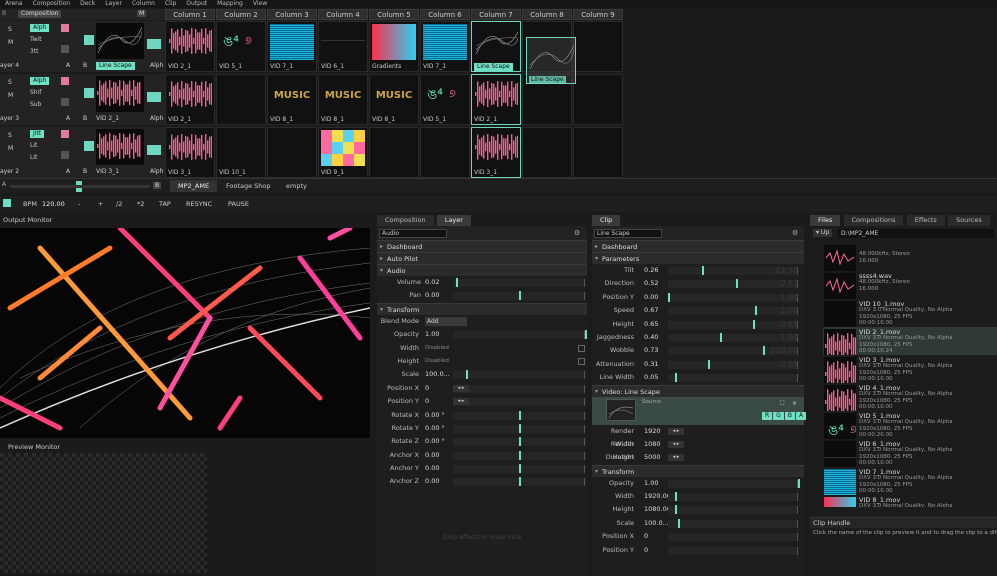 The width and height of the screenshot is (997, 576). Describe the element at coordinates (260, 4) in the screenshot. I see `menu-view: View` at that location.